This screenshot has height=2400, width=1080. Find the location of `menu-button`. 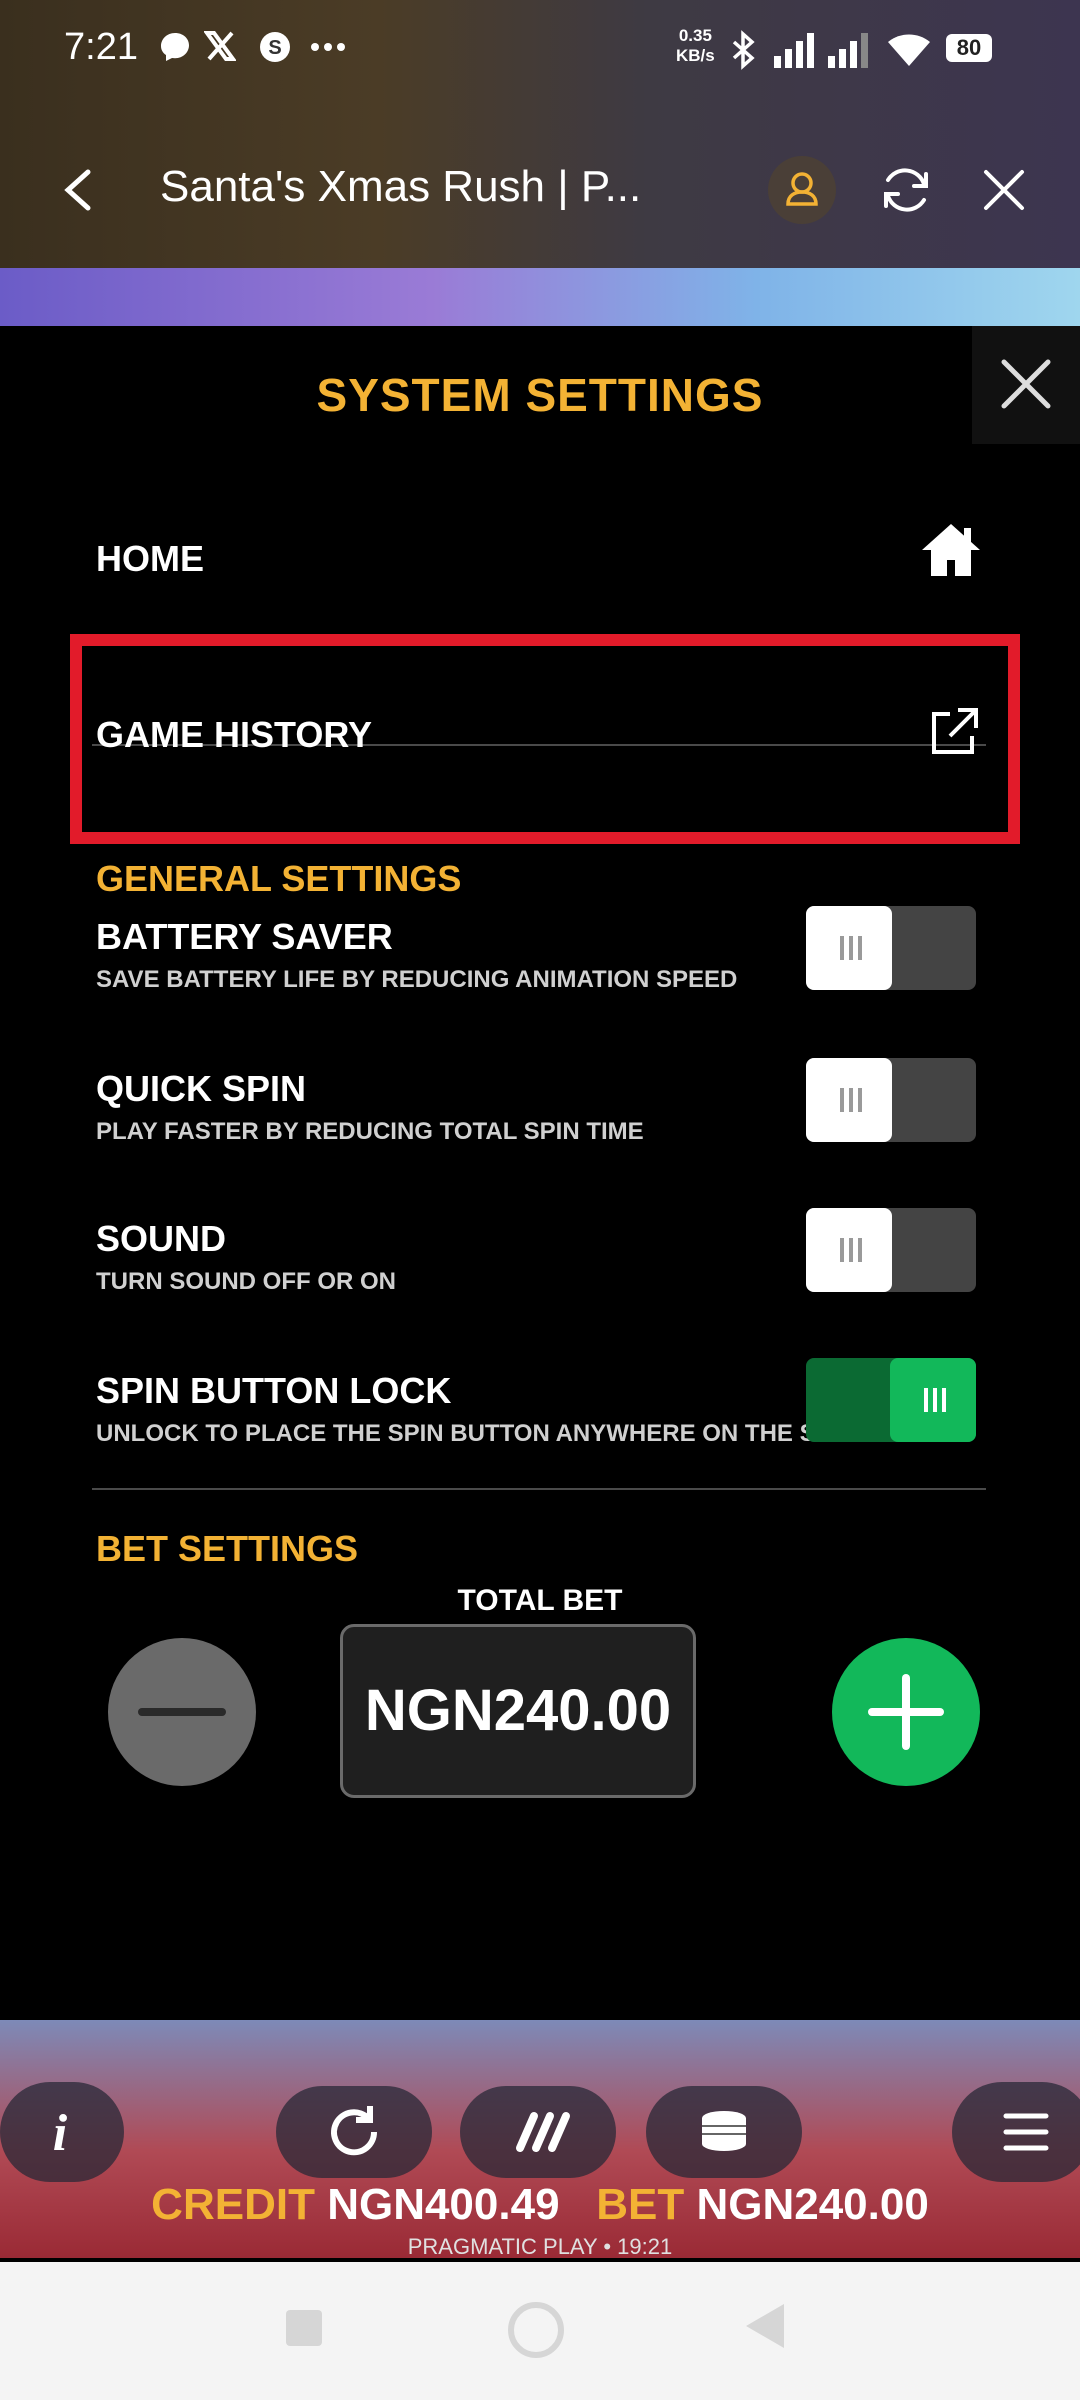

menu-button is located at coordinates (1016, 2132).